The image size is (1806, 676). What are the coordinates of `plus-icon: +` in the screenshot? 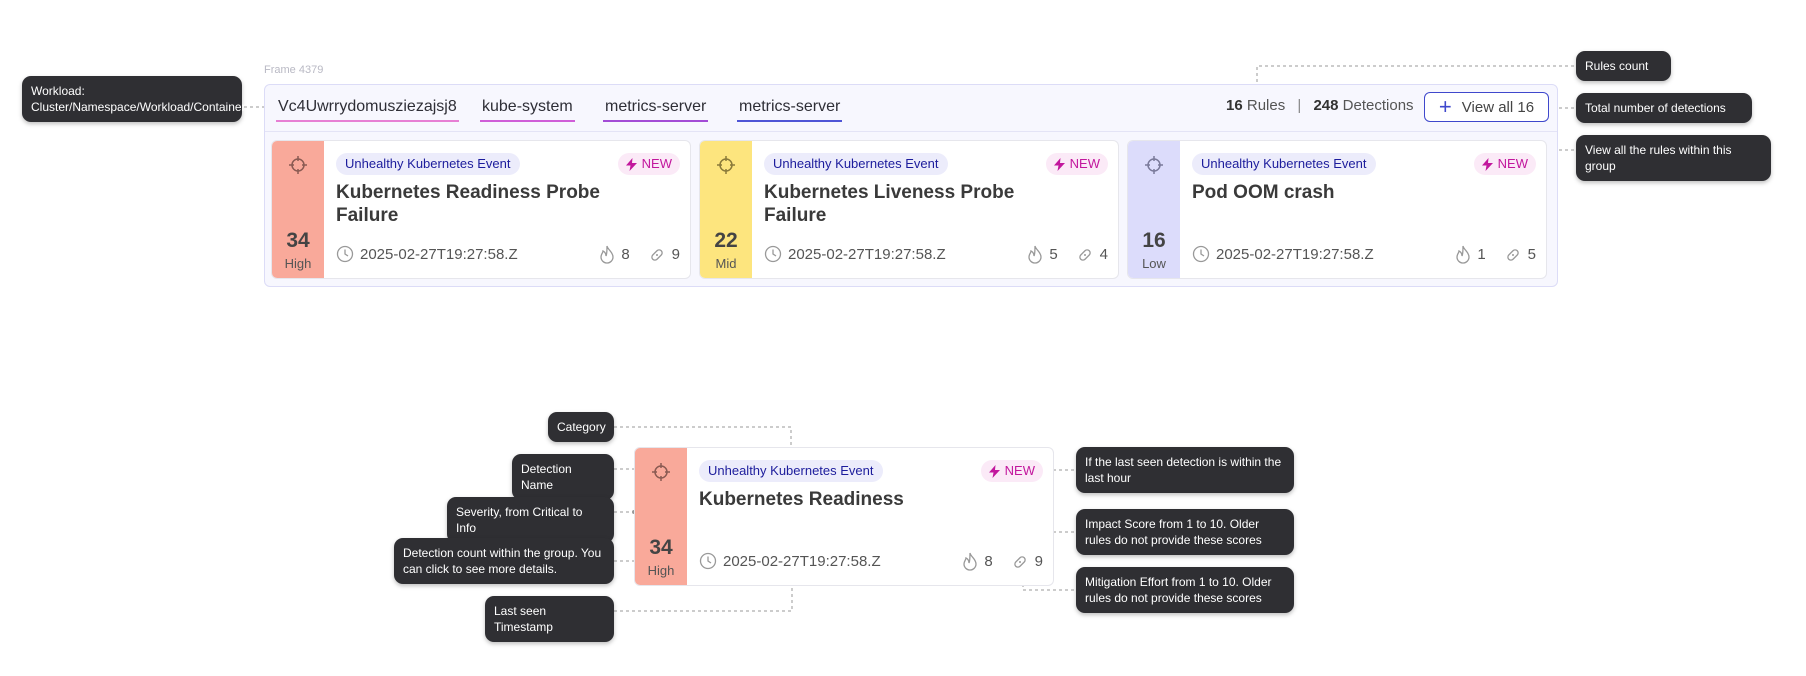 It's located at (1445, 106).